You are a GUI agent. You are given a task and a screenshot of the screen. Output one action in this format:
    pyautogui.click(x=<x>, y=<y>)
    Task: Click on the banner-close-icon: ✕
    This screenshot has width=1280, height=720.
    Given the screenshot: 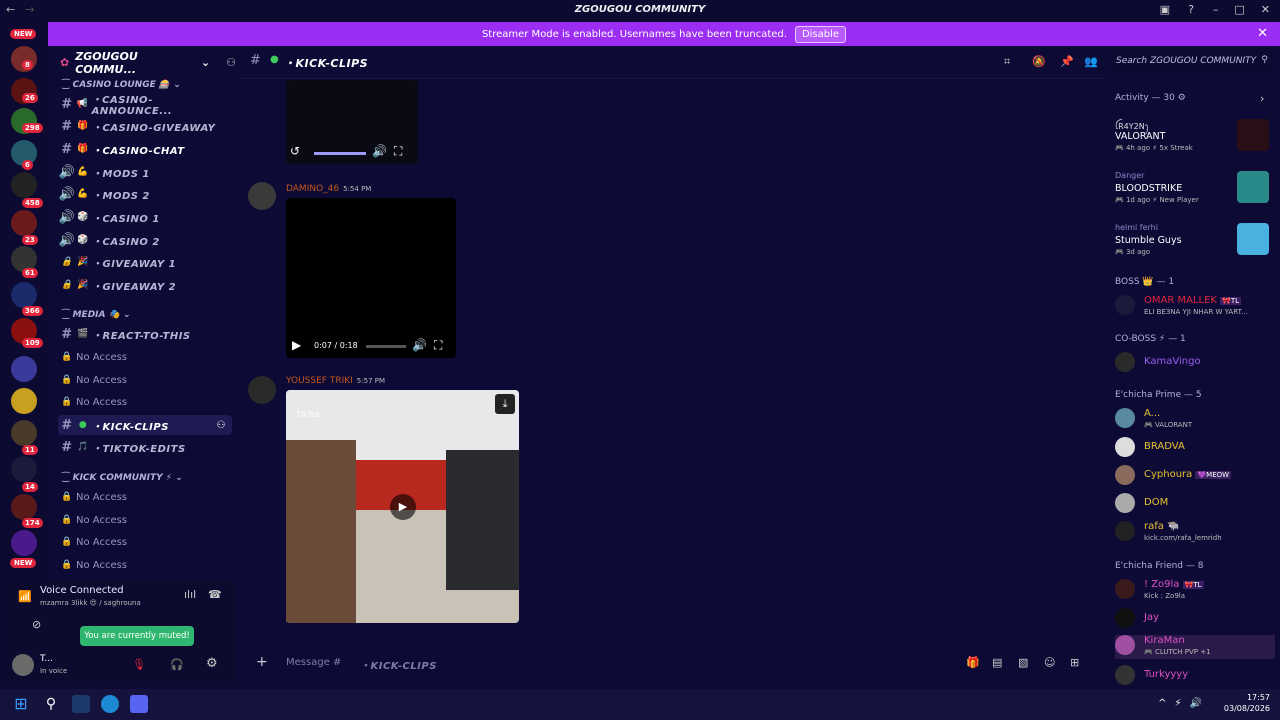 What is the action you would take?
    pyautogui.click(x=1262, y=33)
    